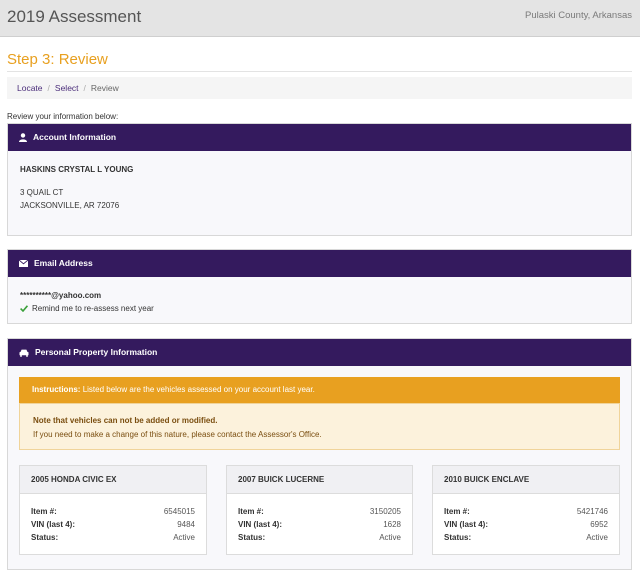 This screenshot has width=640, height=570. I want to click on instructions-label: Instructions:, so click(56, 389).